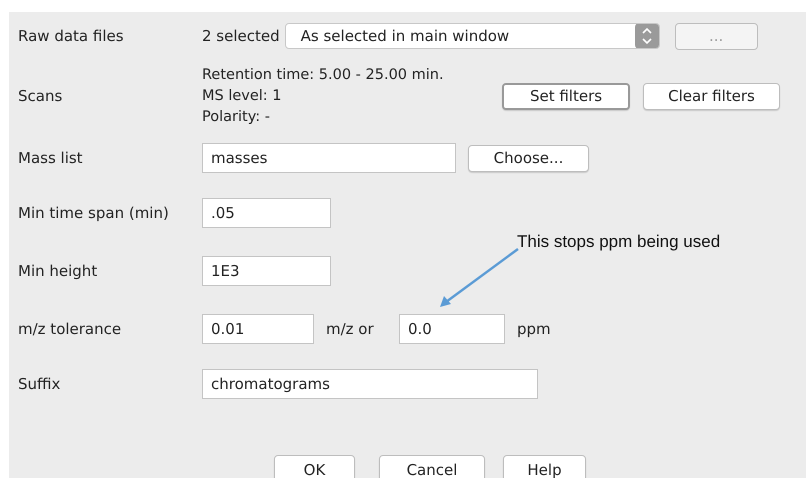 Image resolution: width=806 pixels, height=478 pixels. Describe the element at coordinates (242, 96) in the screenshot. I see `filter-summary: MS level: 1` at that location.